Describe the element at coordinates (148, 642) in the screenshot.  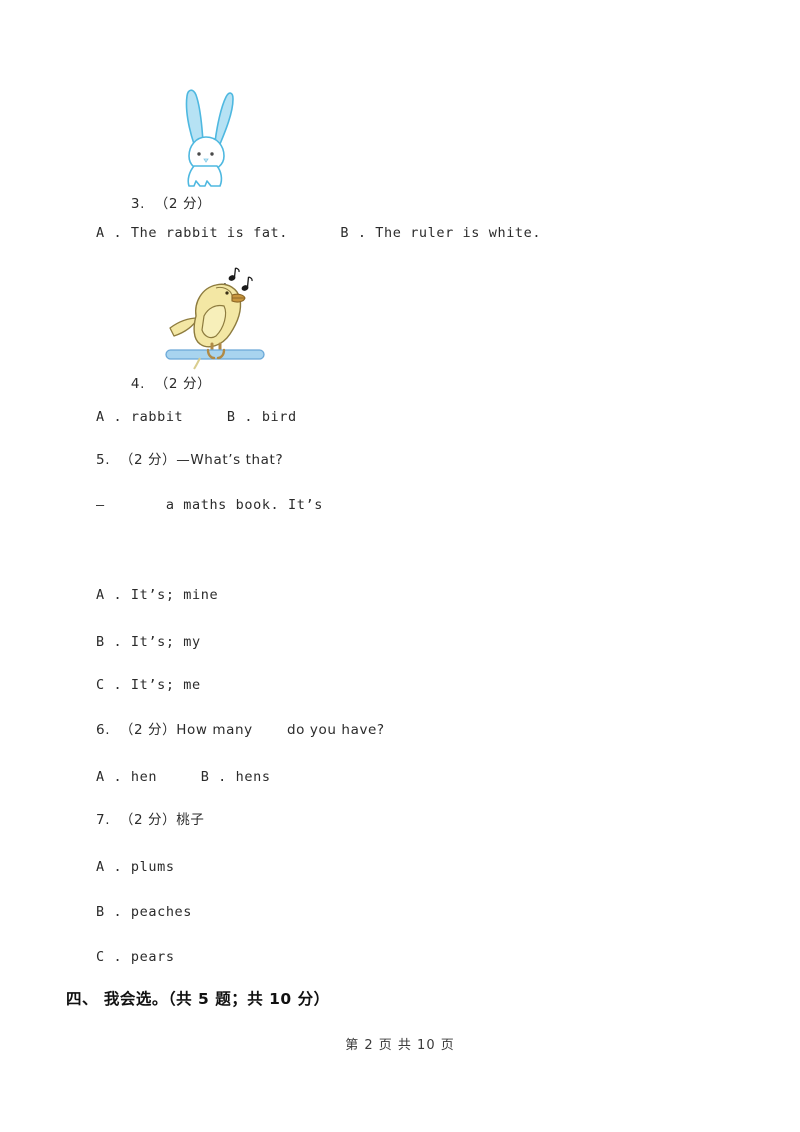
I see `question-5-option-b: B . It’s; my` at that location.